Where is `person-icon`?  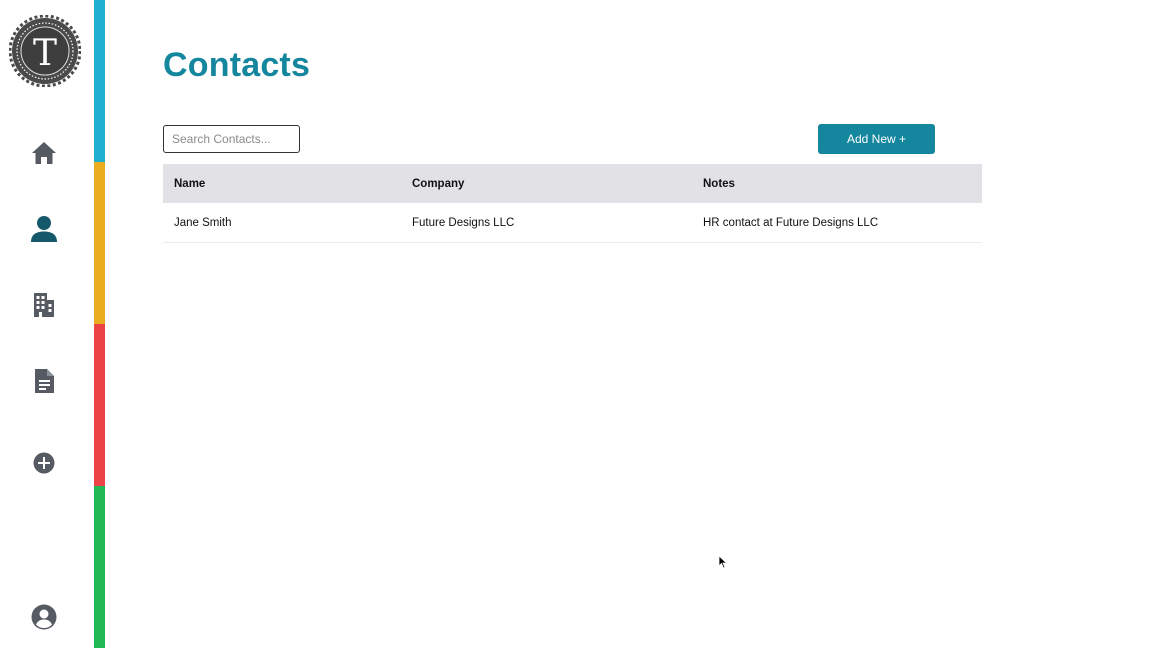 person-icon is located at coordinates (44, 229).